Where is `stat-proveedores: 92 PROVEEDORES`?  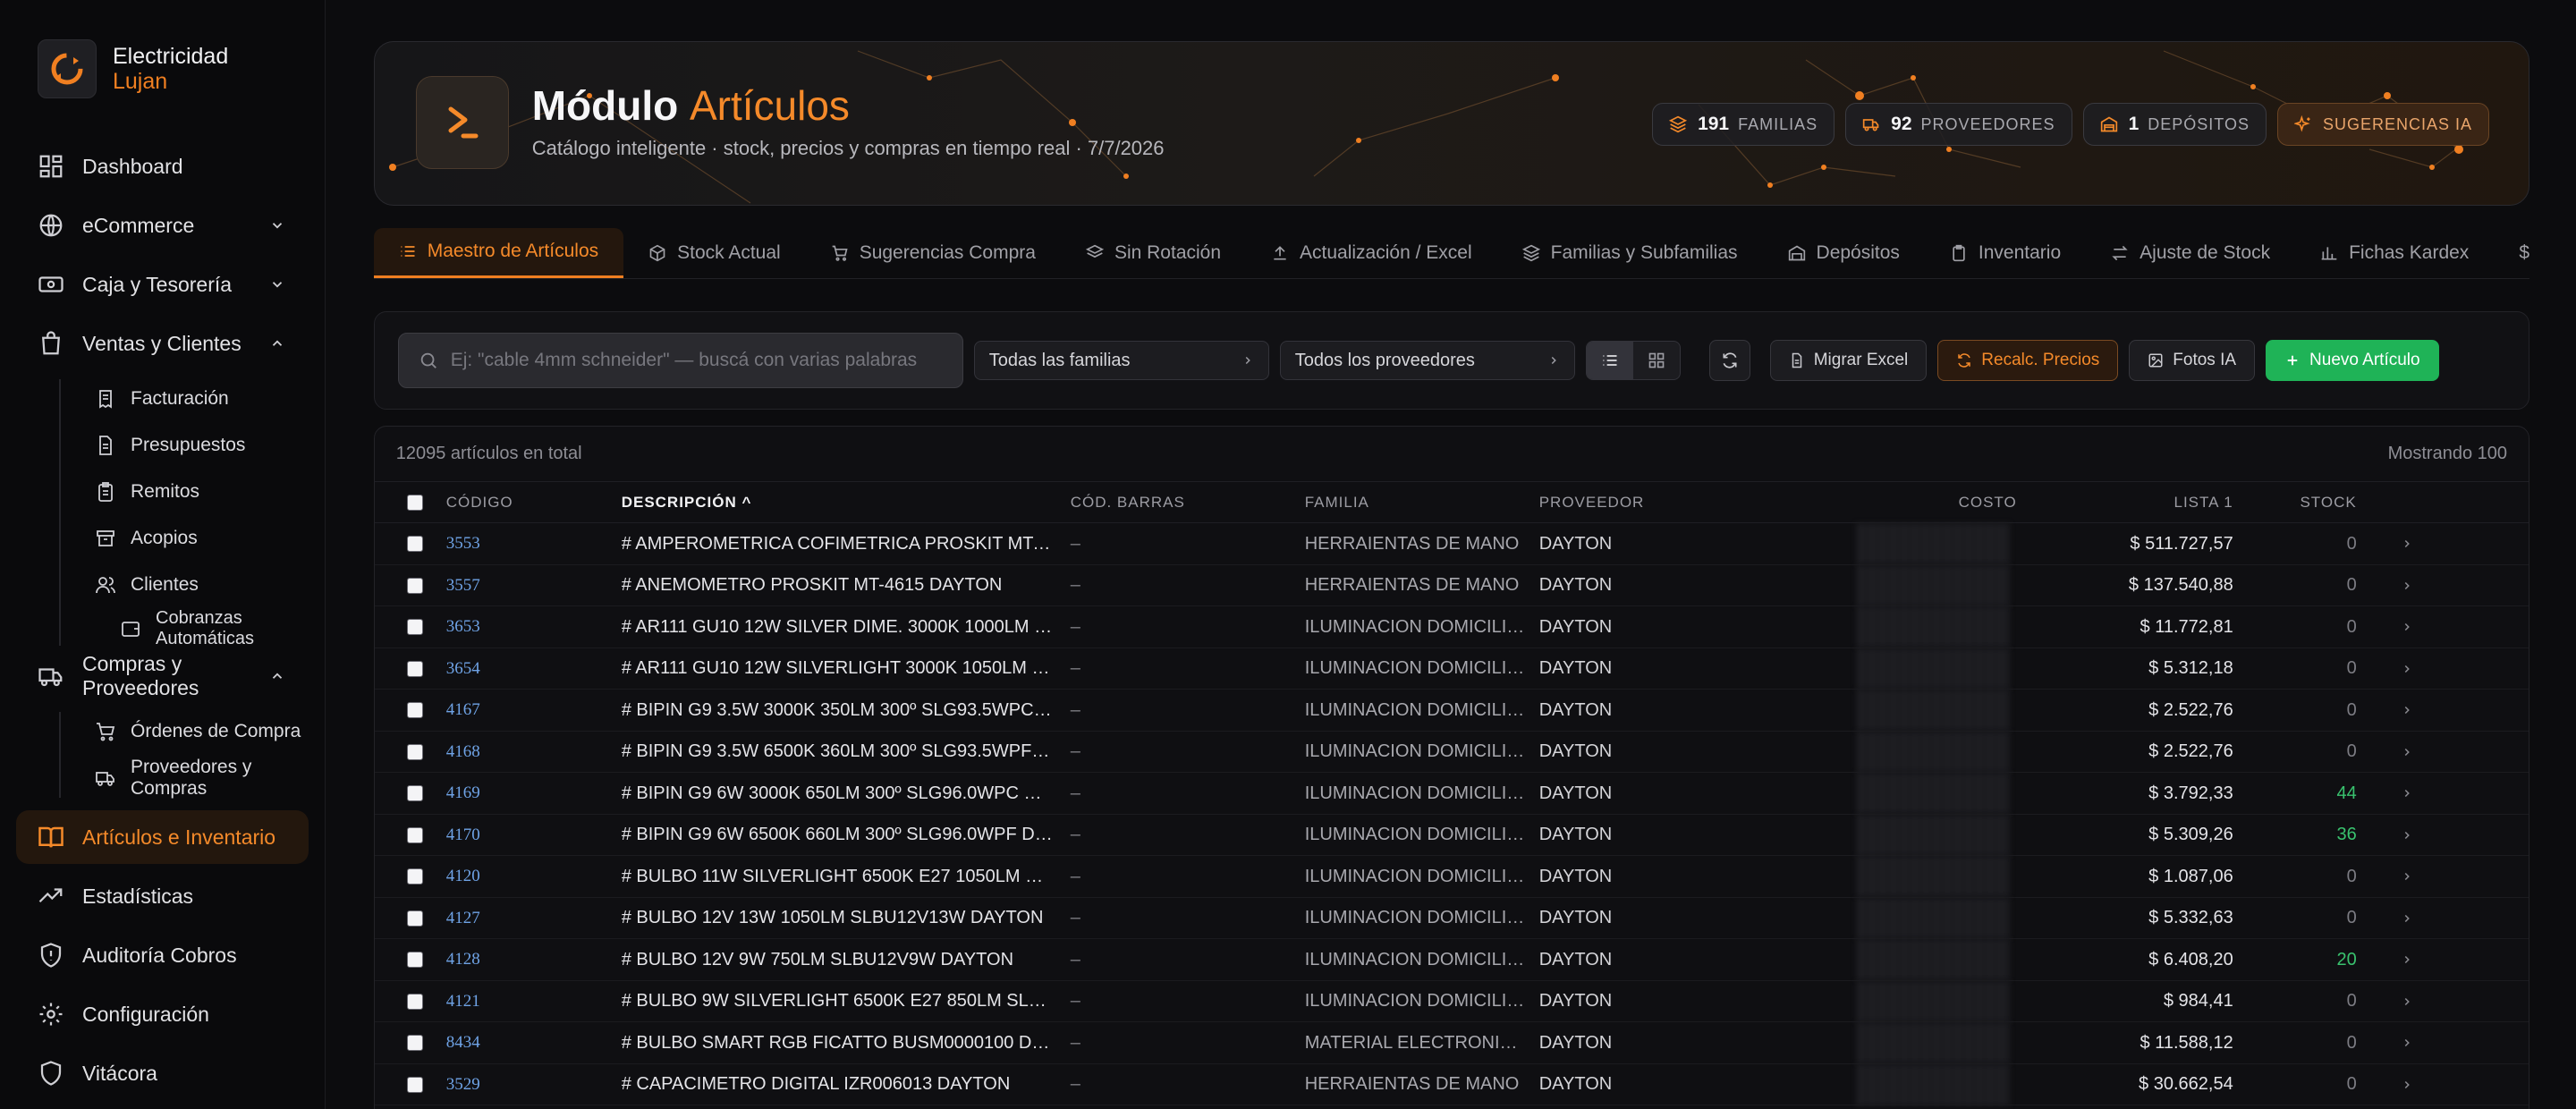
stat-proveedores: 92 PROVEEDORES is located at coordinates (1958, 125).